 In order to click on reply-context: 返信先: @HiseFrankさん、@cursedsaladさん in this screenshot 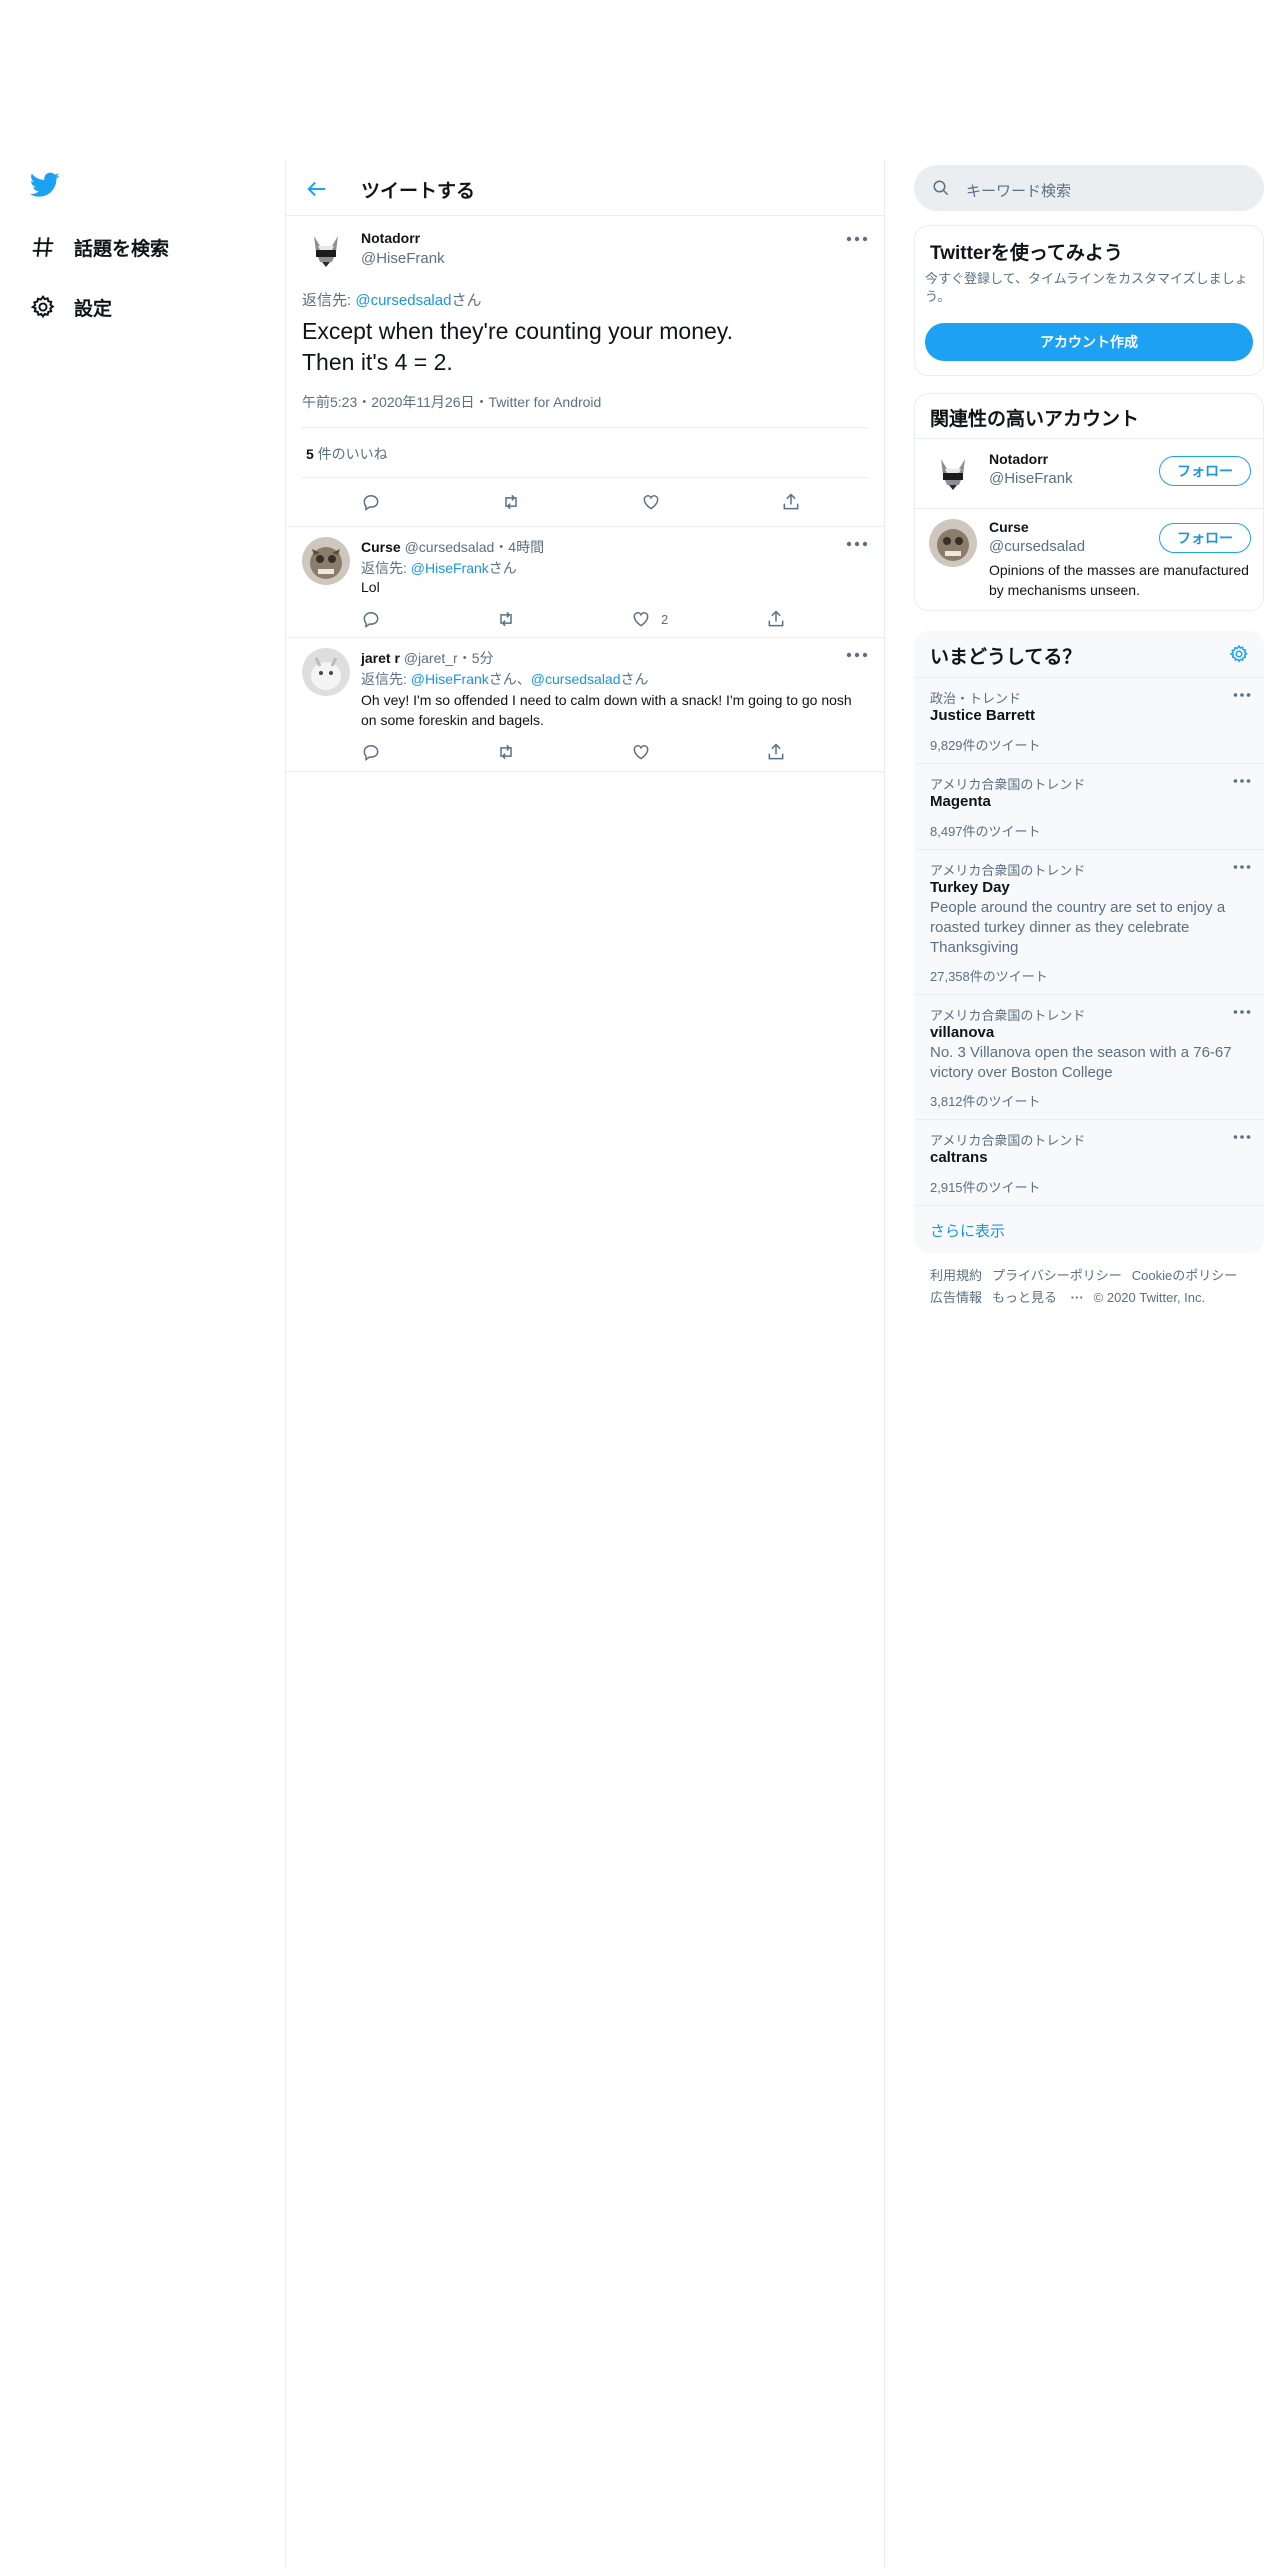, I will do `click(505, 679)`.